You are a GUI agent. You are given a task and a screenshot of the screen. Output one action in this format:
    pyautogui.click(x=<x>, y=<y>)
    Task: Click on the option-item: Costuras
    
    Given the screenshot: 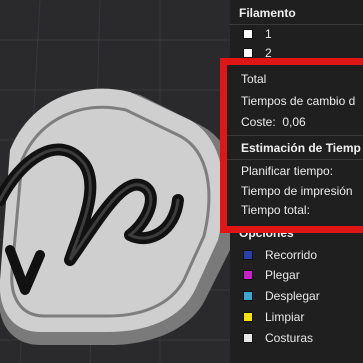 What is the action you would take?
    pyautogui.click(x=278, y=338)
    